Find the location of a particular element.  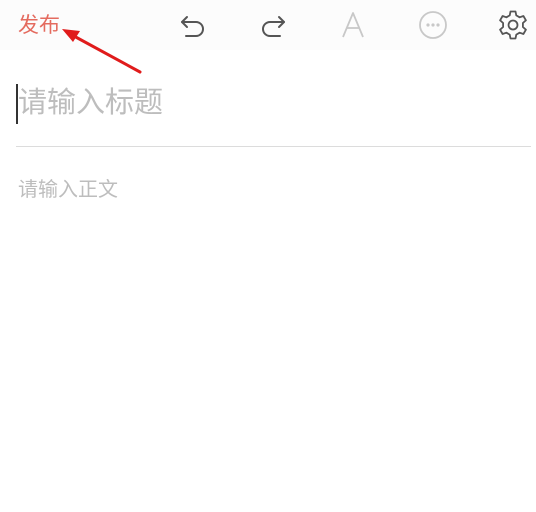

settings-icon-graphic is located at coordinates (513, 25).